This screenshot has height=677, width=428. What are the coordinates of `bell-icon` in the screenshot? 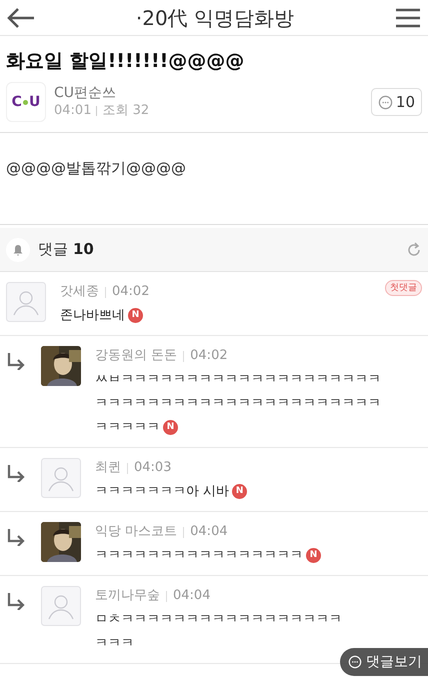 It's located at (18, 250).